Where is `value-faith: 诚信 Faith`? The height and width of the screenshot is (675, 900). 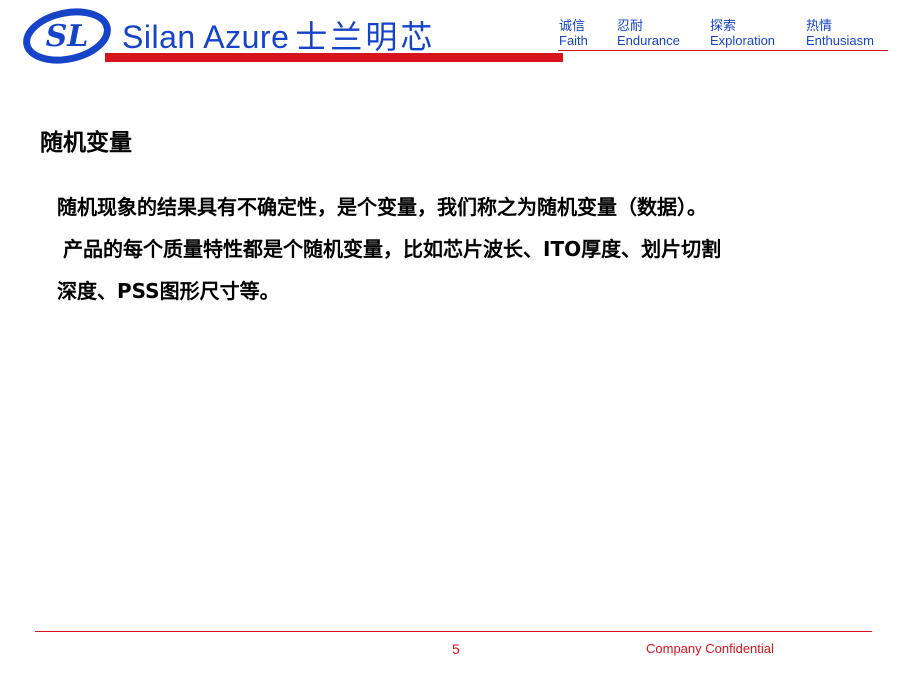
value-faith: 诚信 Faith is located at coordinates (573, 33).